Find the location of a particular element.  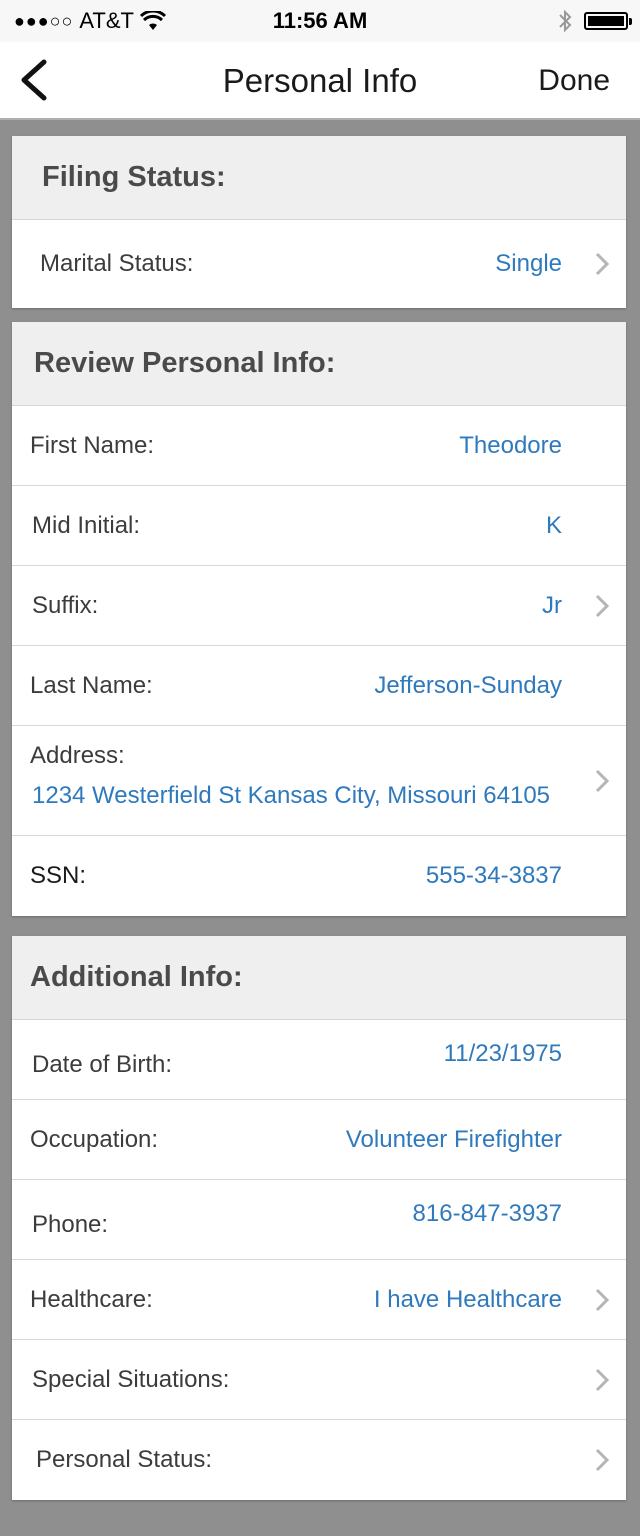

last-name-value: Jefferson-Sunday is located at coordinates (468, 685).